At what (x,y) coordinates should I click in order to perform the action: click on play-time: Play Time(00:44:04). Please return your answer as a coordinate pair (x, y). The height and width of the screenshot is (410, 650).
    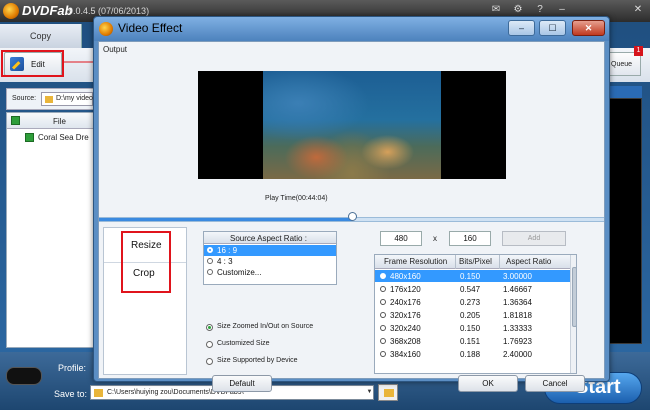
    Looking at the image, I should click on (296, 198).